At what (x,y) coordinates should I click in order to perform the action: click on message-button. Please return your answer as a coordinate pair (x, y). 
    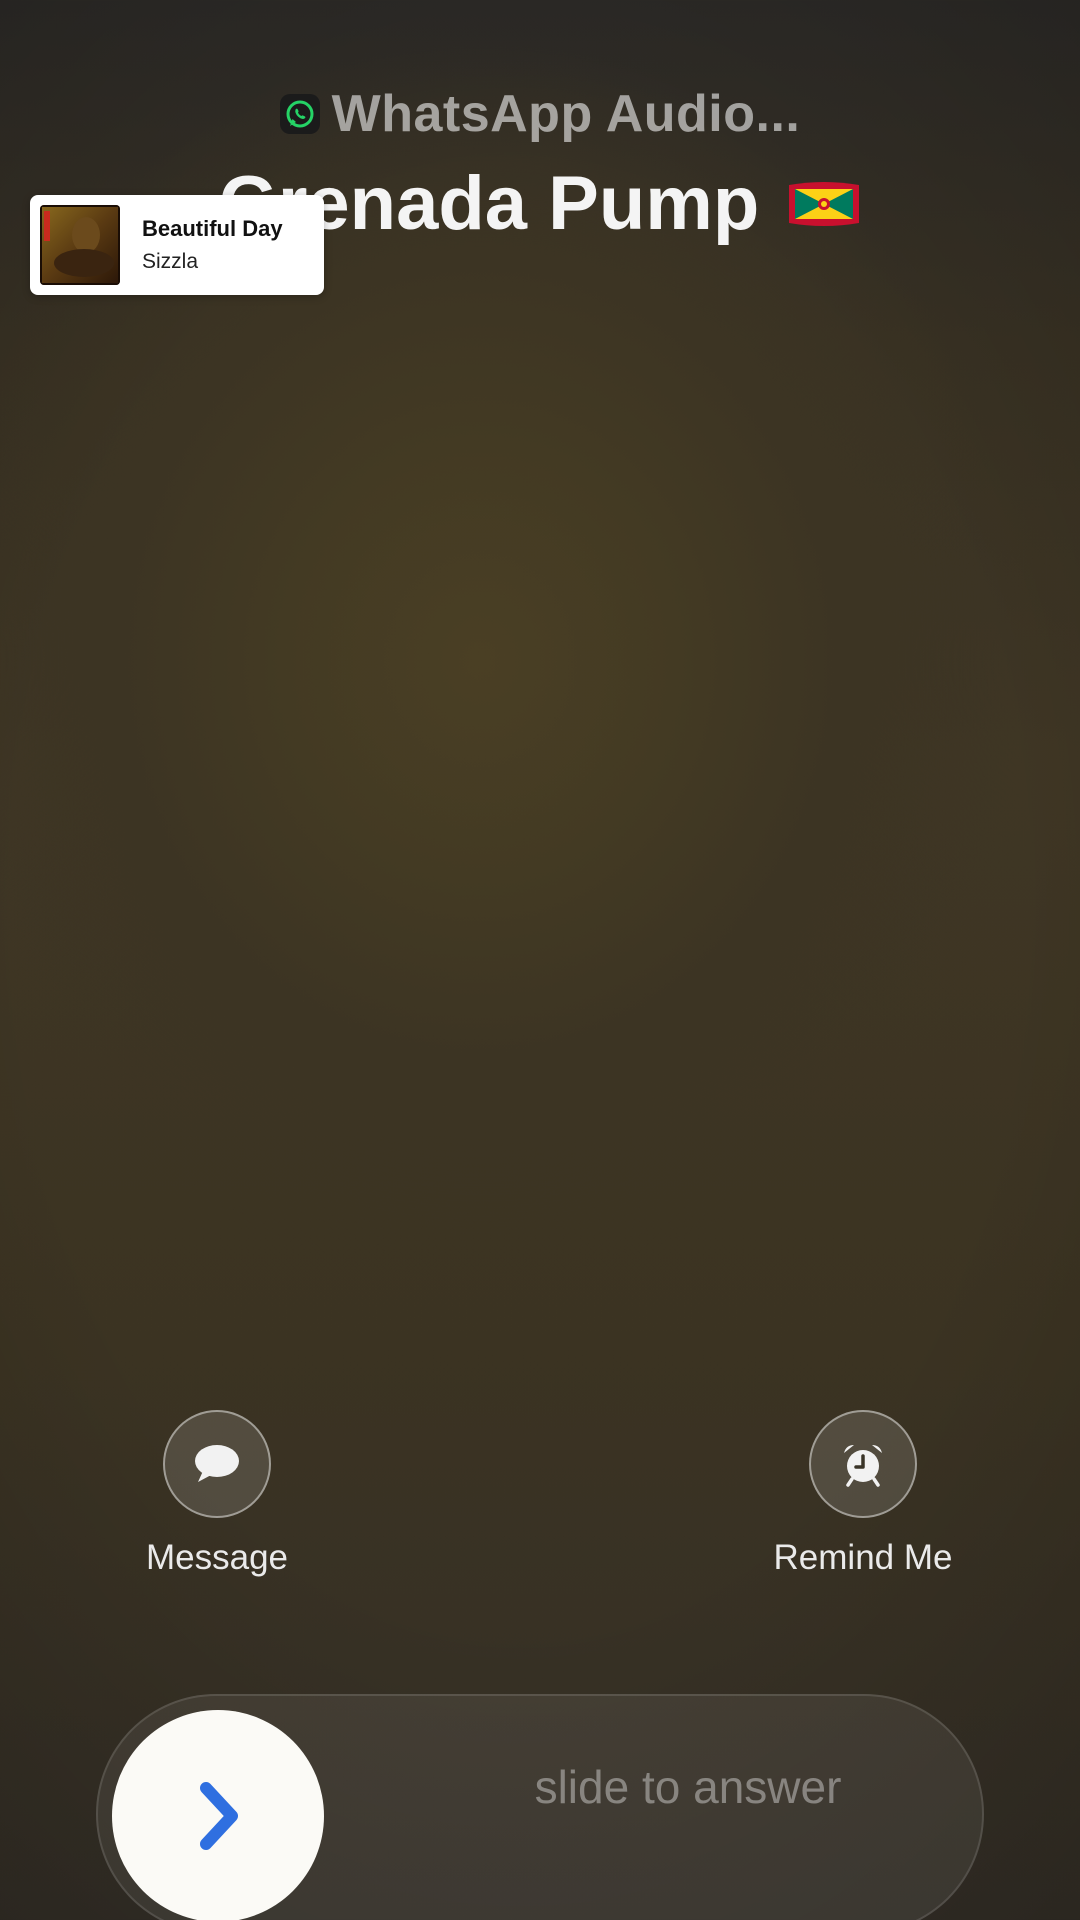
    Looking at the image, I should click on (217, 1464).